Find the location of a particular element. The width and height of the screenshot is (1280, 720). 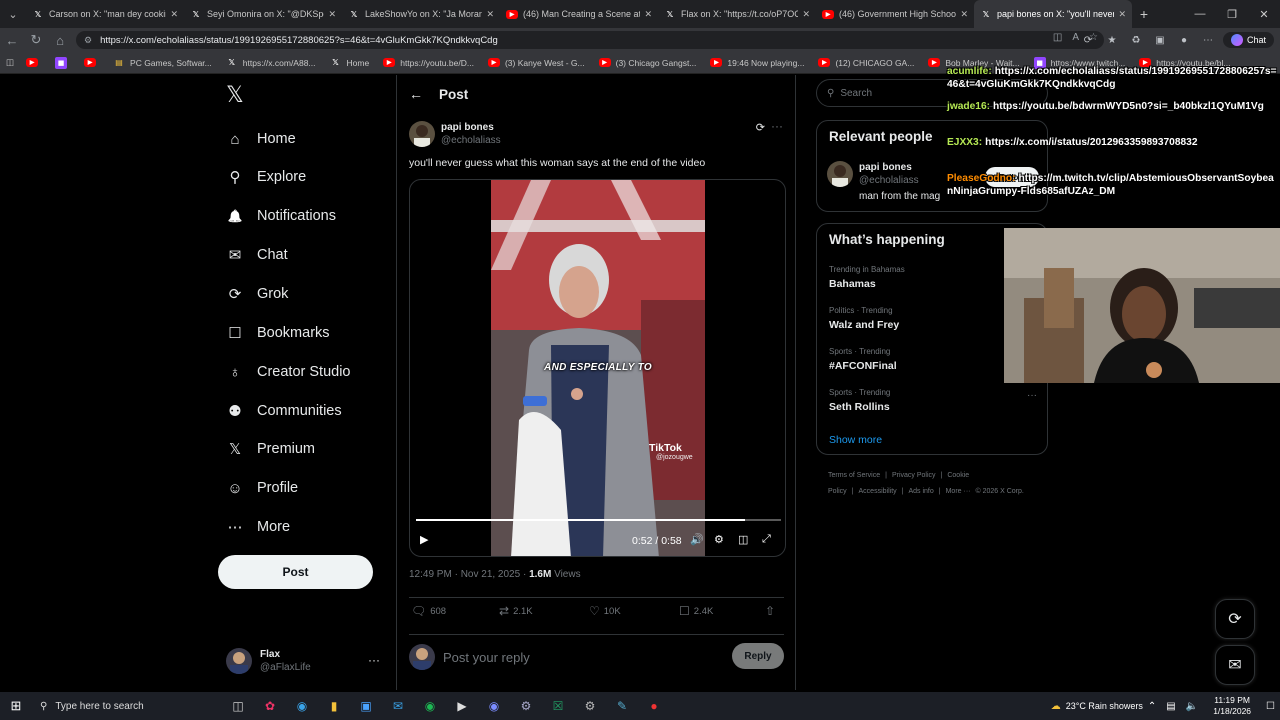

bookmarks-menu-icon: ◫ is located at coordinates (10, 62).